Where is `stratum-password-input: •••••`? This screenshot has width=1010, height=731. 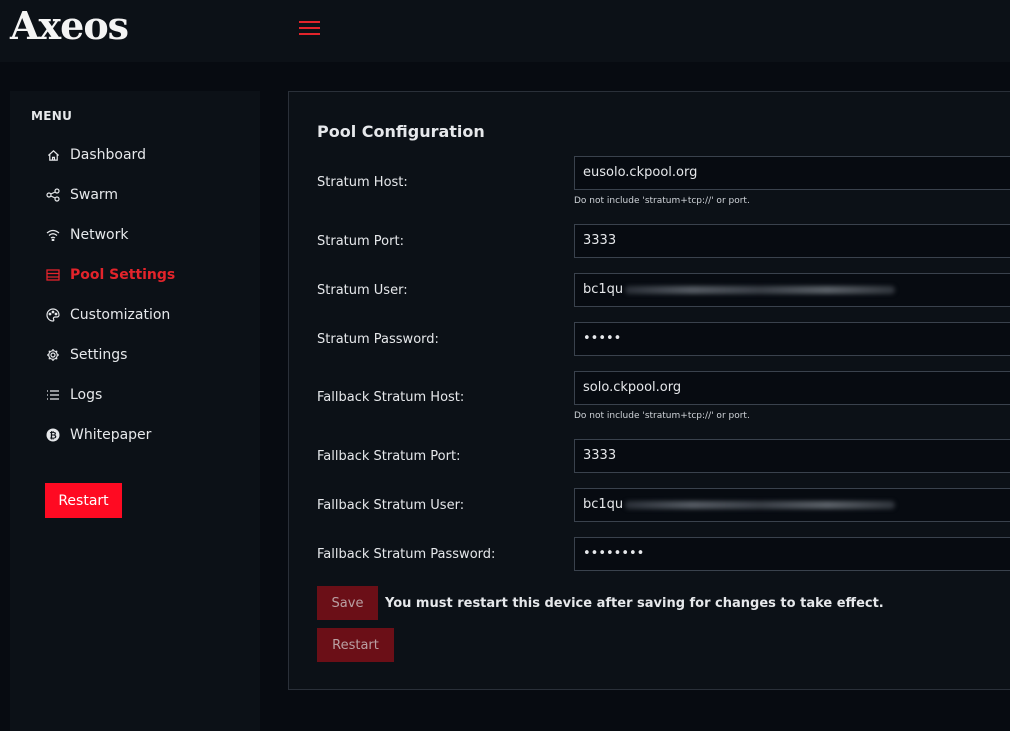 stratum-password-input: ••••• is located at coordinates (792, 339).